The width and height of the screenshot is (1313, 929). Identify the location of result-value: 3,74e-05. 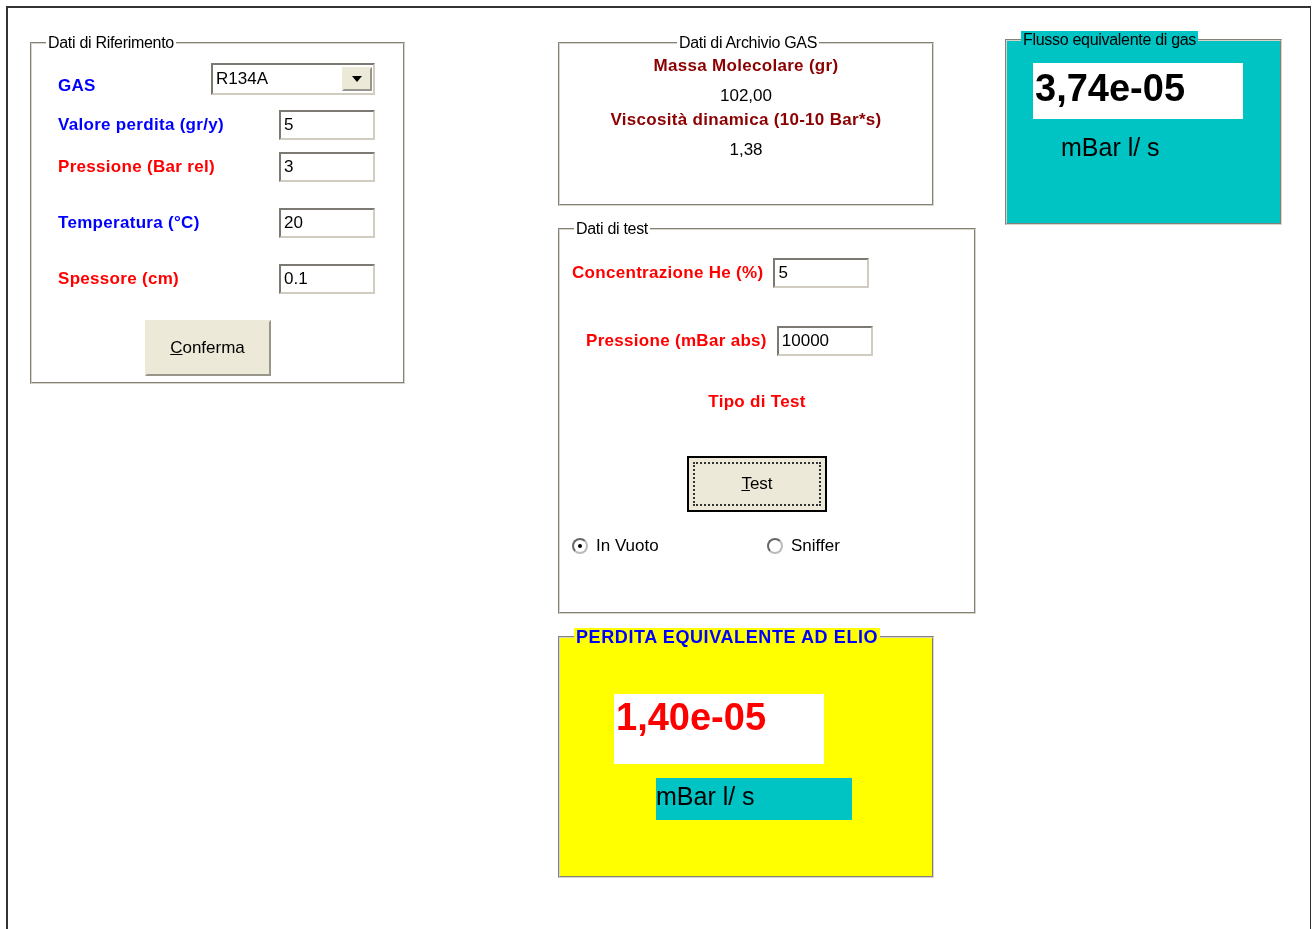
(1138, 91).